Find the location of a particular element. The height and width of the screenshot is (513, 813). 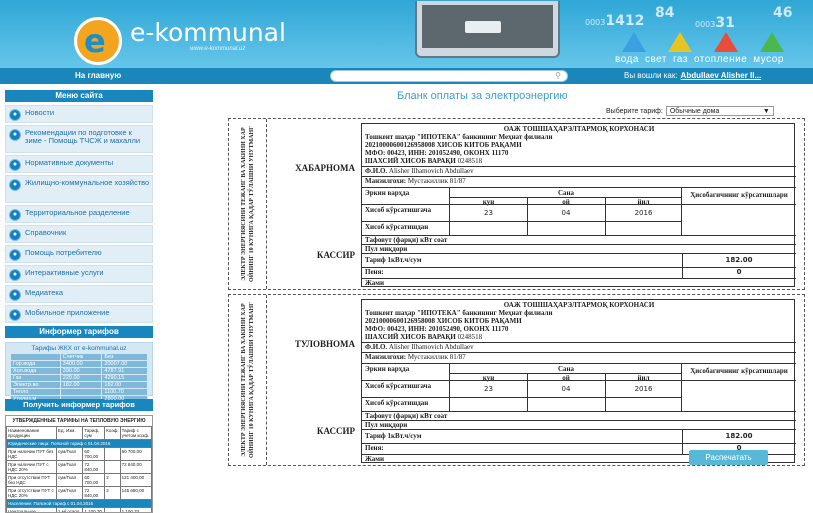

penalty-row: Пеня:0 is located at coordinates (579, 272).